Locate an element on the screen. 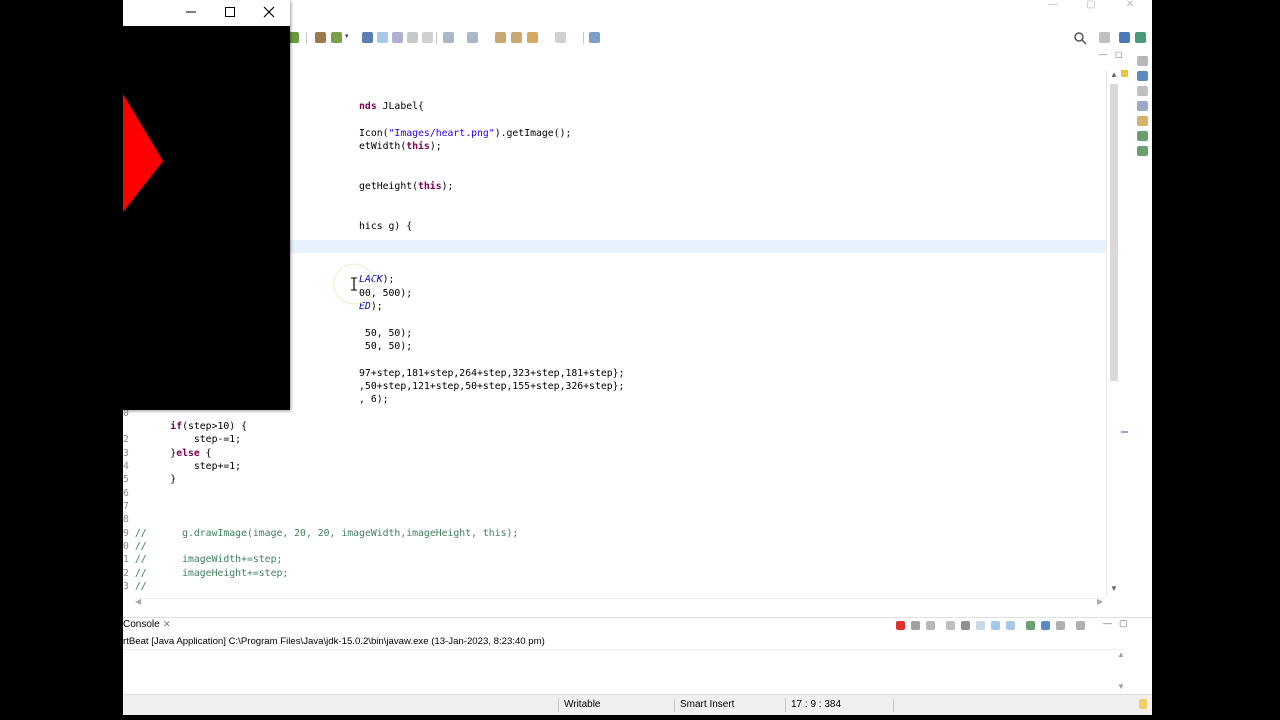 The image size is (1280, 720). status-bar: Writable Smart Insert 17 : 9 : 384 is located at coordinates (637, 704).